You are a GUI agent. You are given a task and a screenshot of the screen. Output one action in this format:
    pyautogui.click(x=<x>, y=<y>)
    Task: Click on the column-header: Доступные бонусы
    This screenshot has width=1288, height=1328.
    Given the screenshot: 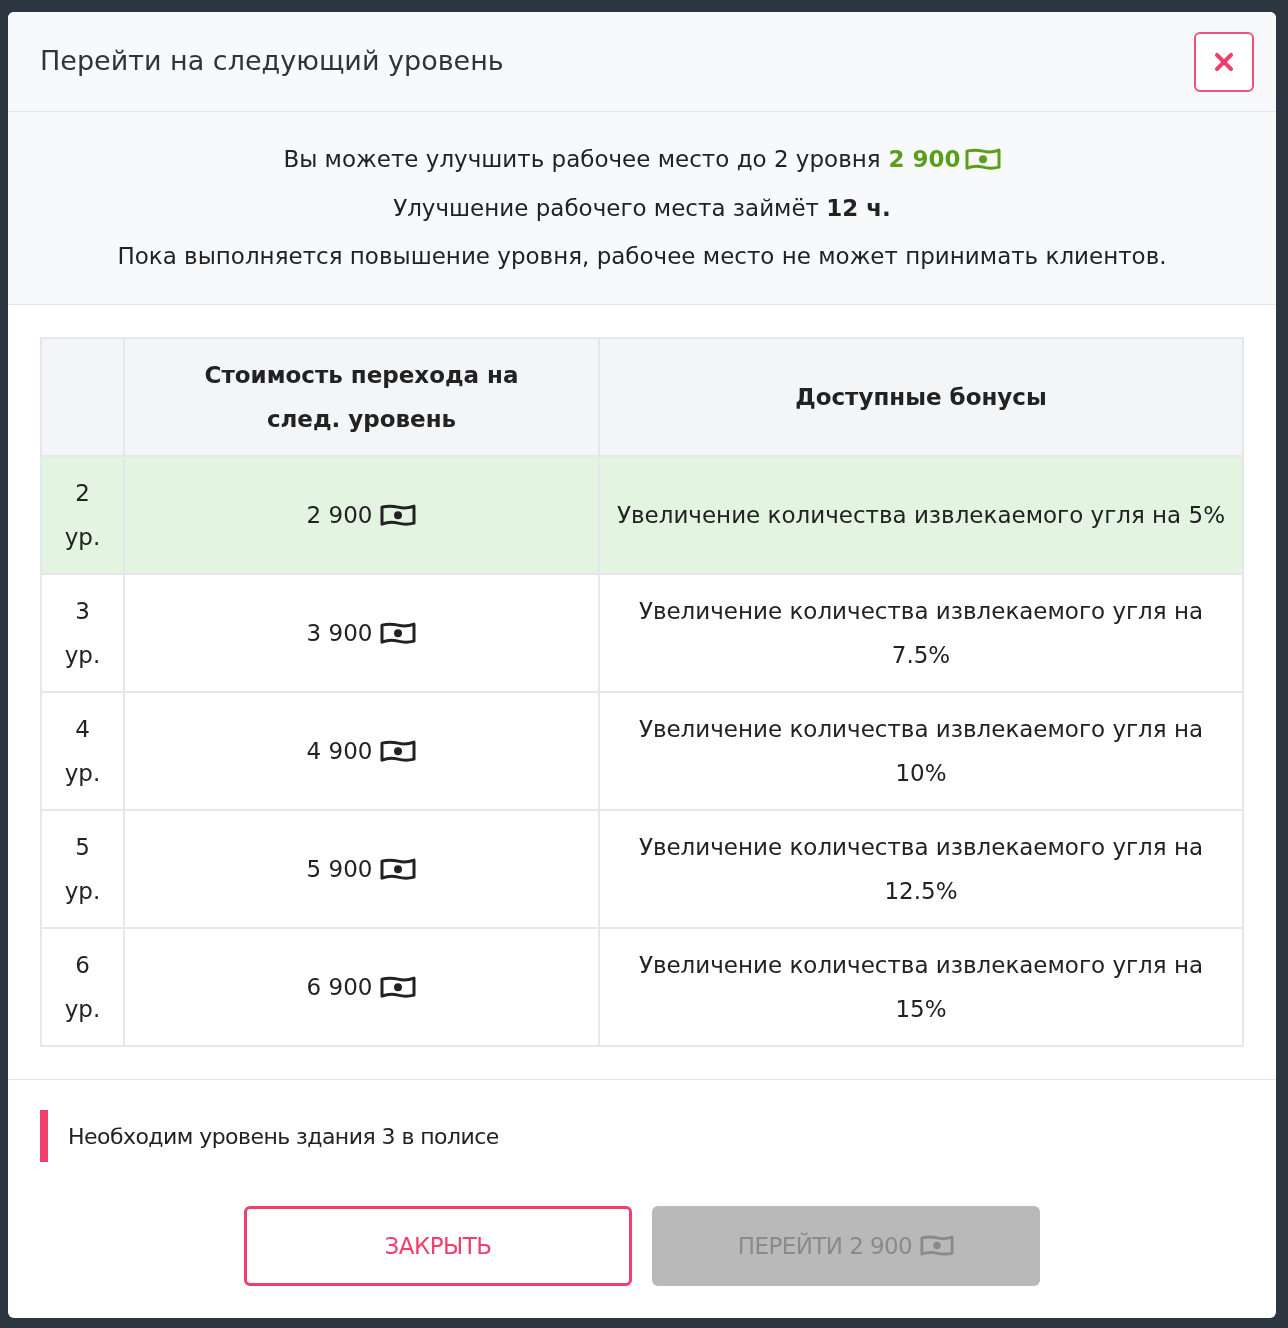 What is the action you would take?
    pyautogui.click(x=921, y=397)
    